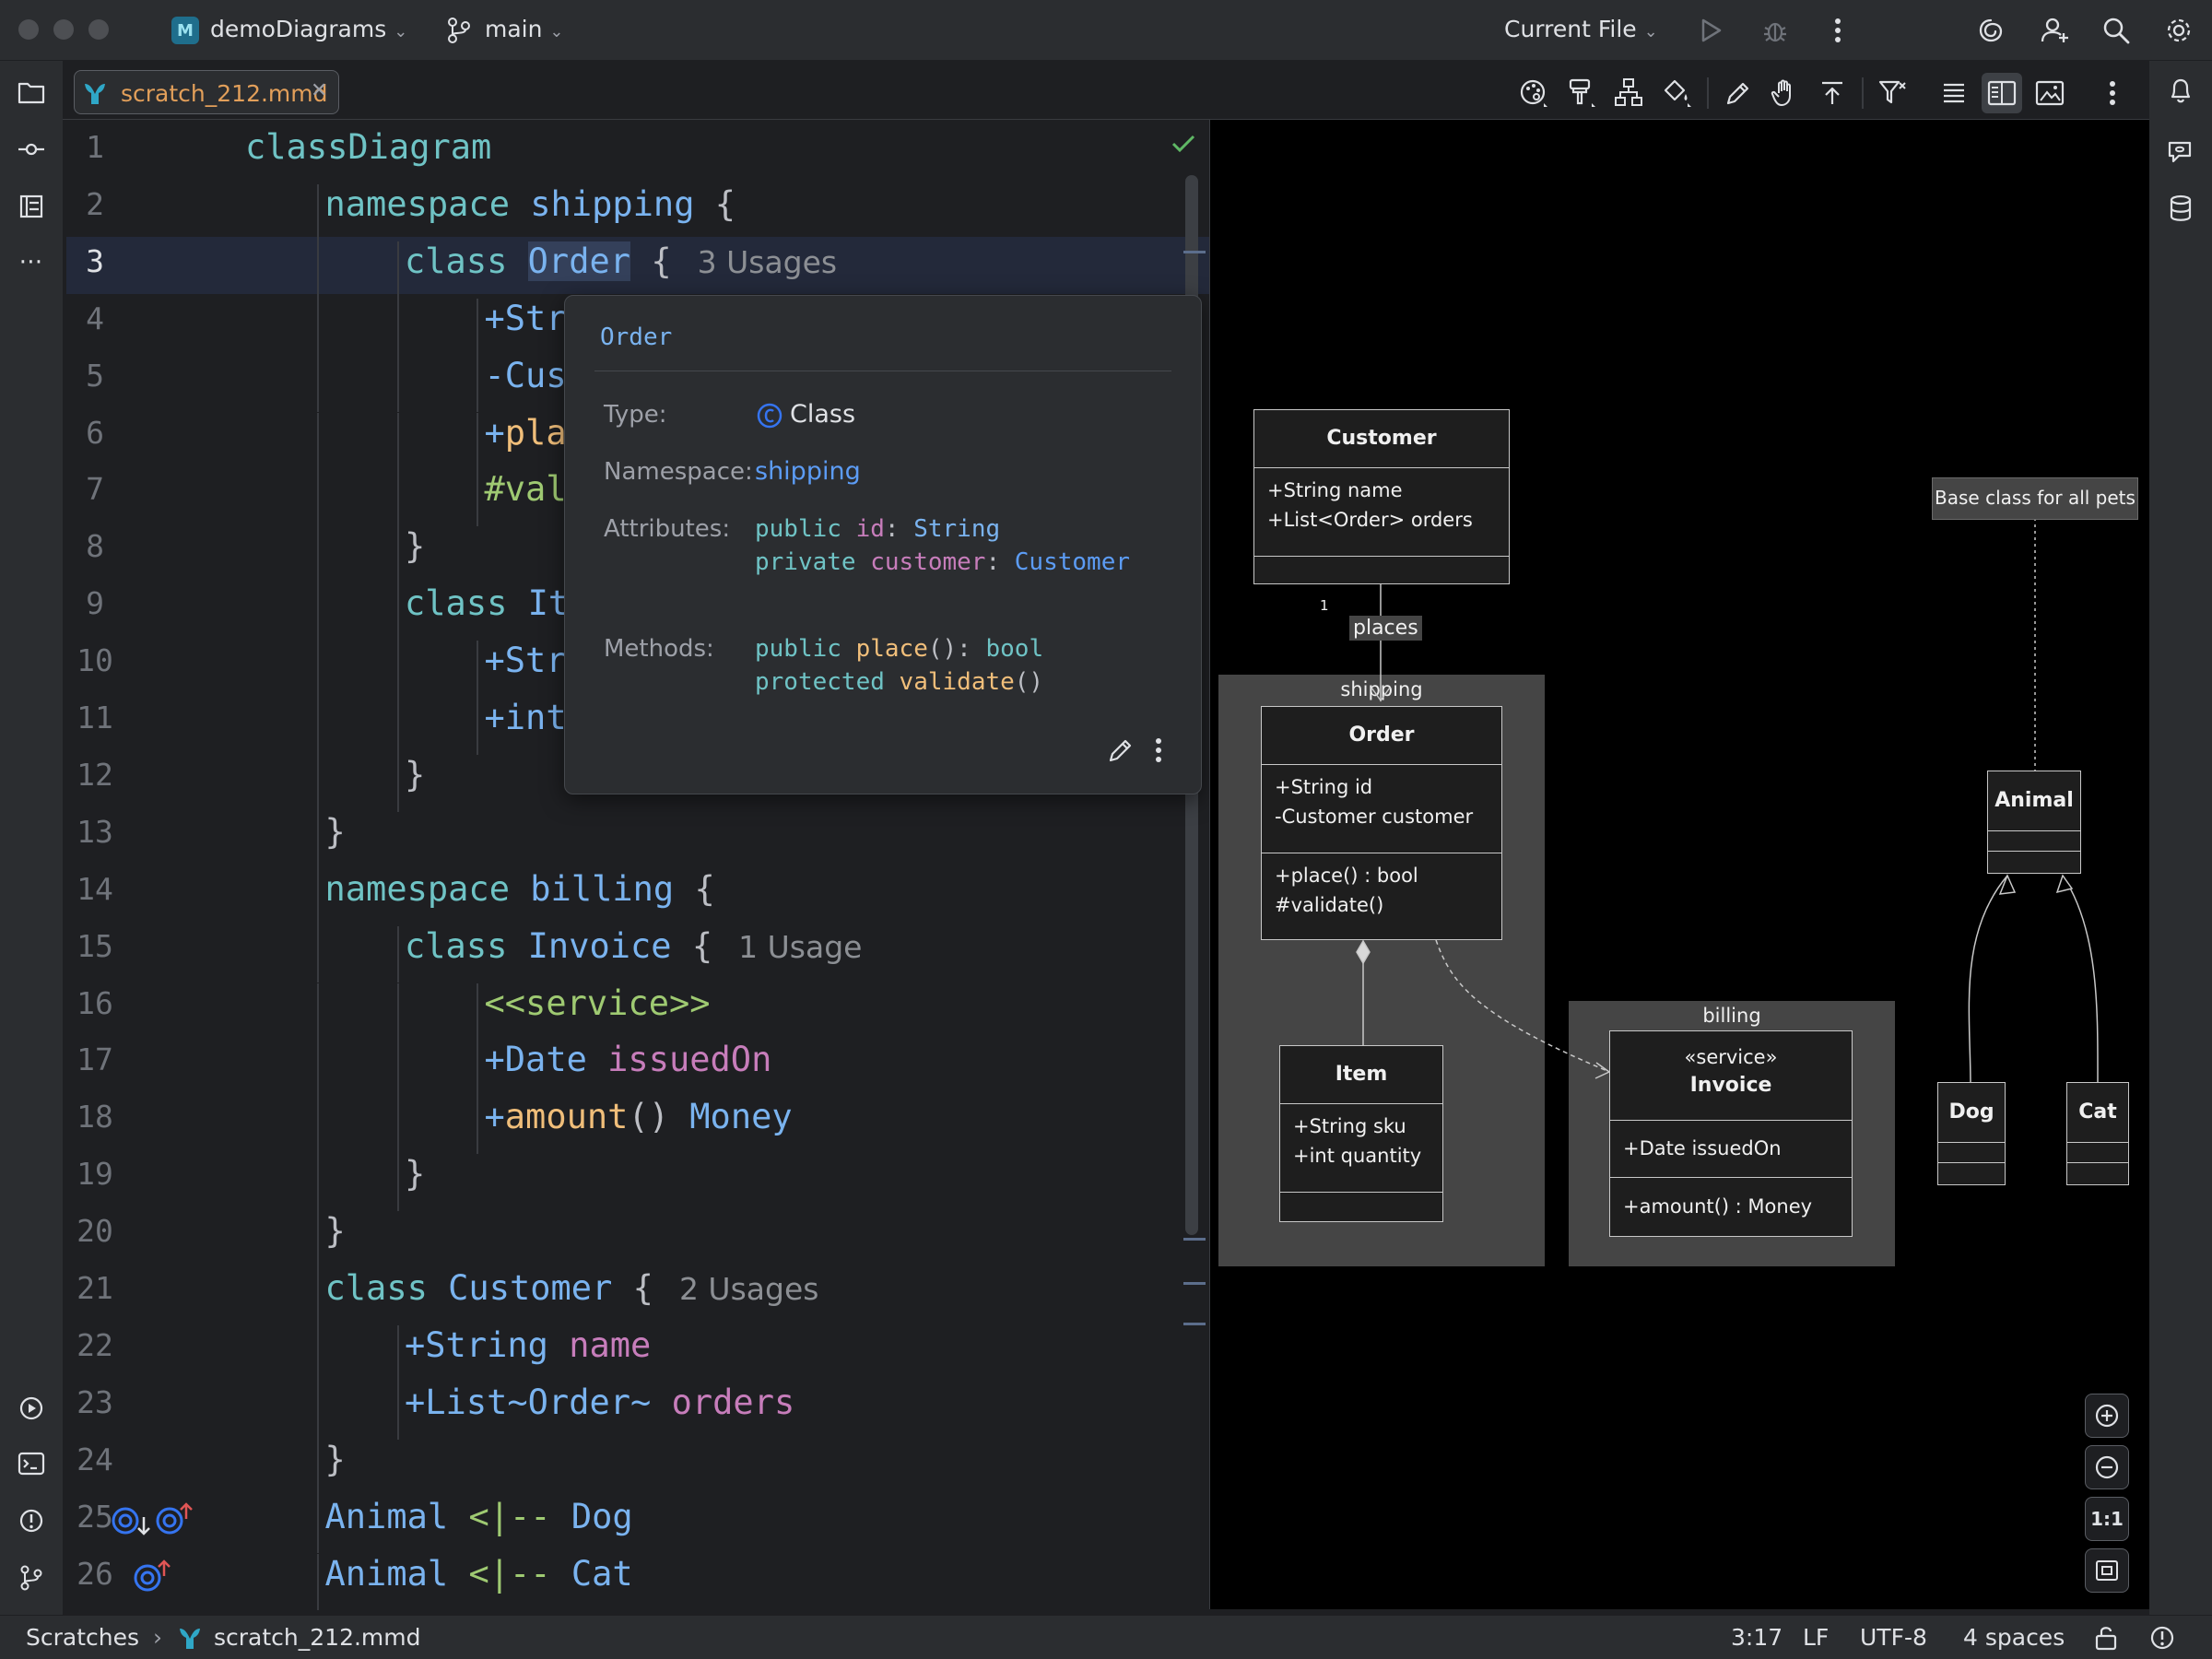  I want to click on filter-icon, so click(1893, 93).